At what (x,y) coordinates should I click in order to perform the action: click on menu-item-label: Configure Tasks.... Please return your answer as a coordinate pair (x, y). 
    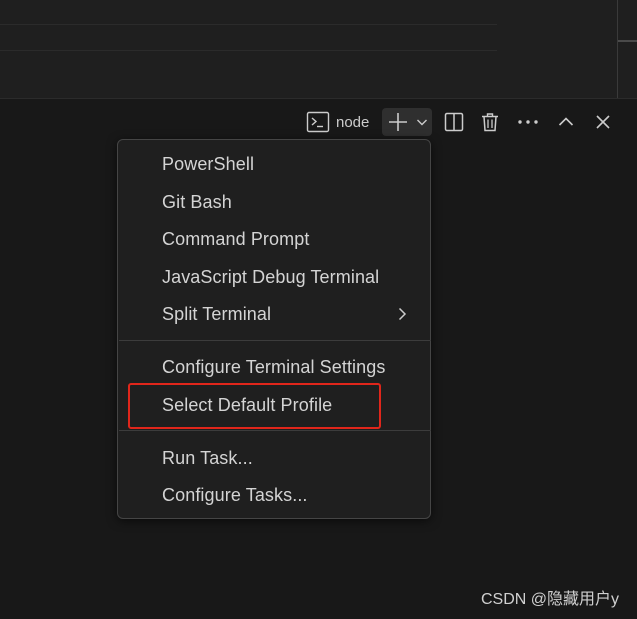
    Looking at the image, I should click on (235, 494).